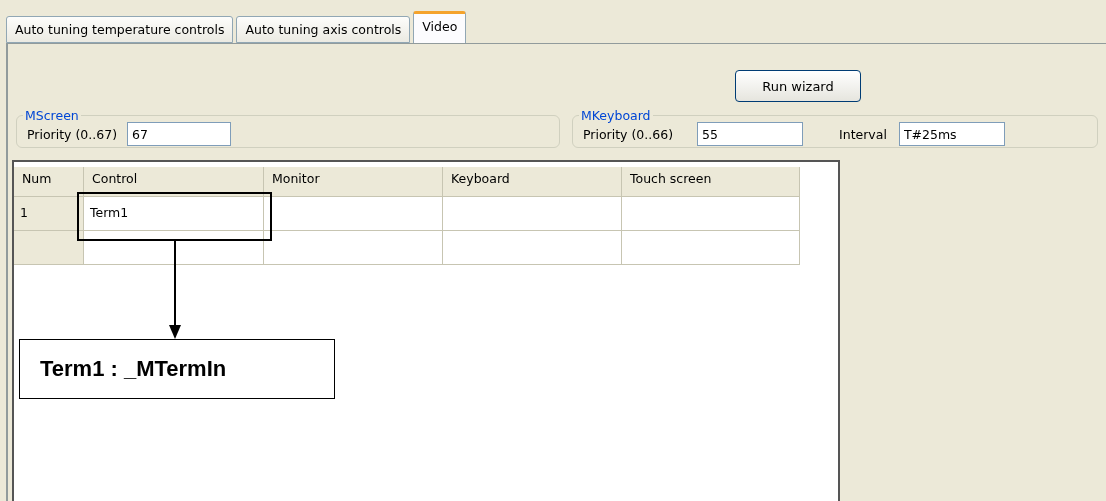  Describe the element at coordinates (179, 134) in the screenshot. I see `input-field: 67` at that location.